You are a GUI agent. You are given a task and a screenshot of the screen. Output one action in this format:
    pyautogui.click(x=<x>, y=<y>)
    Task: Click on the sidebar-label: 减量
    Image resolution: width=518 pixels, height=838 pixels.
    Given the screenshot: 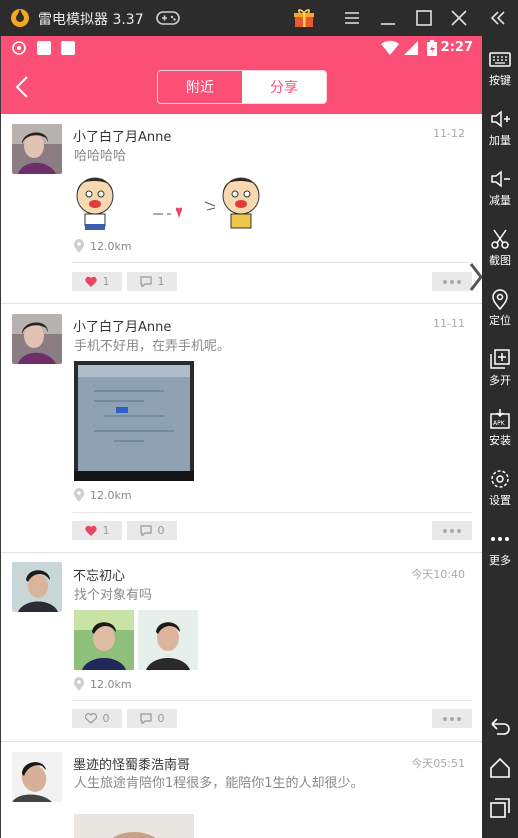 What is the action you would take?
    pyautogui.click(x=500, y=200)
    